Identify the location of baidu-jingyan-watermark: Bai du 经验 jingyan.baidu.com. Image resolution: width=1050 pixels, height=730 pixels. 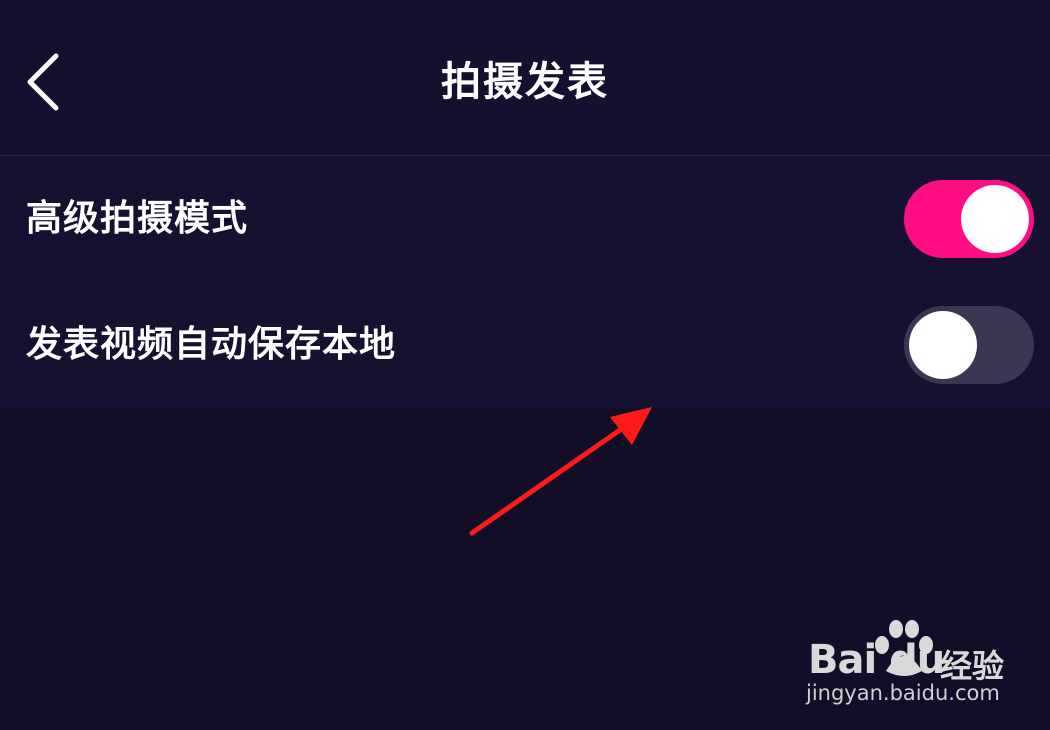
(920, 665).